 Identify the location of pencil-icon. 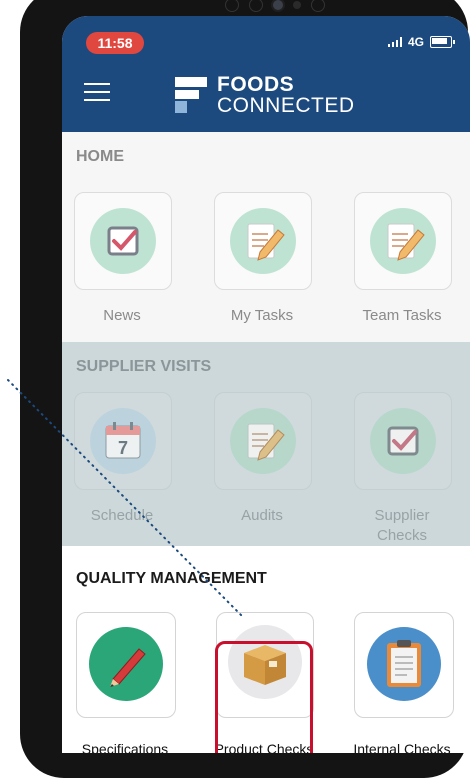
(126, 664).